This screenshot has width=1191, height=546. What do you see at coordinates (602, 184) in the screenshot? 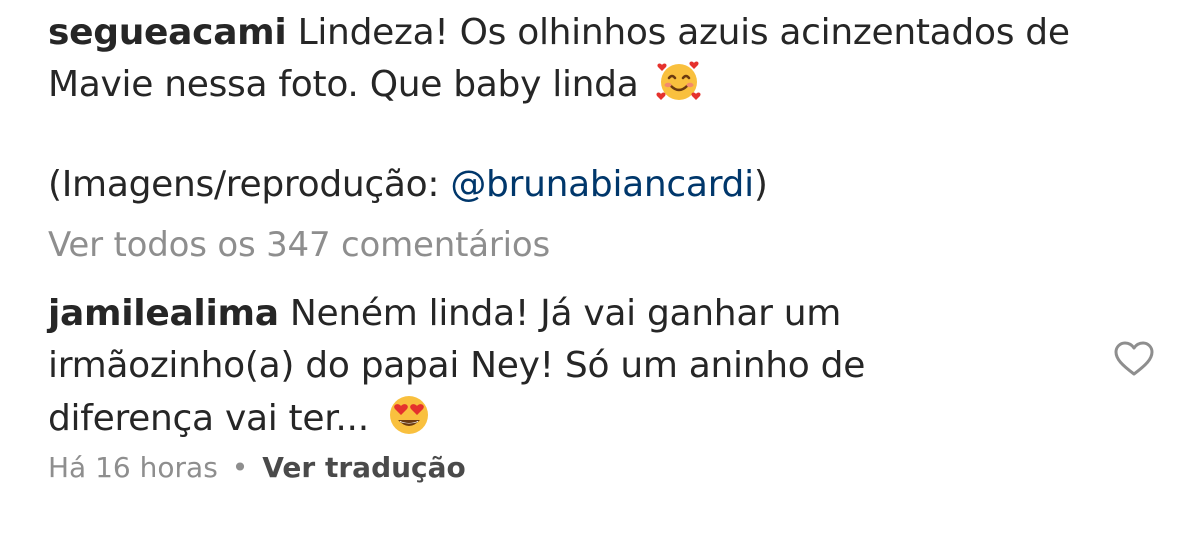
I see `mention-link: @brunabiancardi` at bounding box center [602, 184].